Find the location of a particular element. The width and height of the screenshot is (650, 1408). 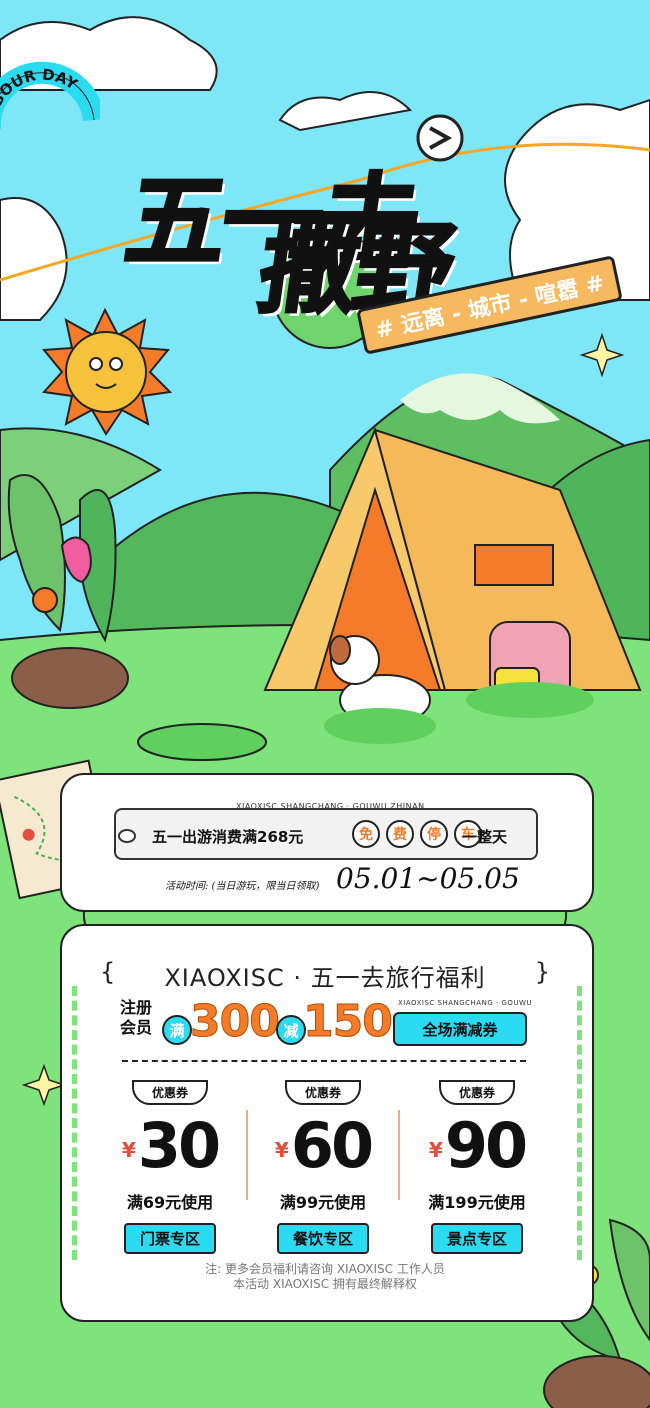

dashed-border-left is located at coordinates (74, 1123).